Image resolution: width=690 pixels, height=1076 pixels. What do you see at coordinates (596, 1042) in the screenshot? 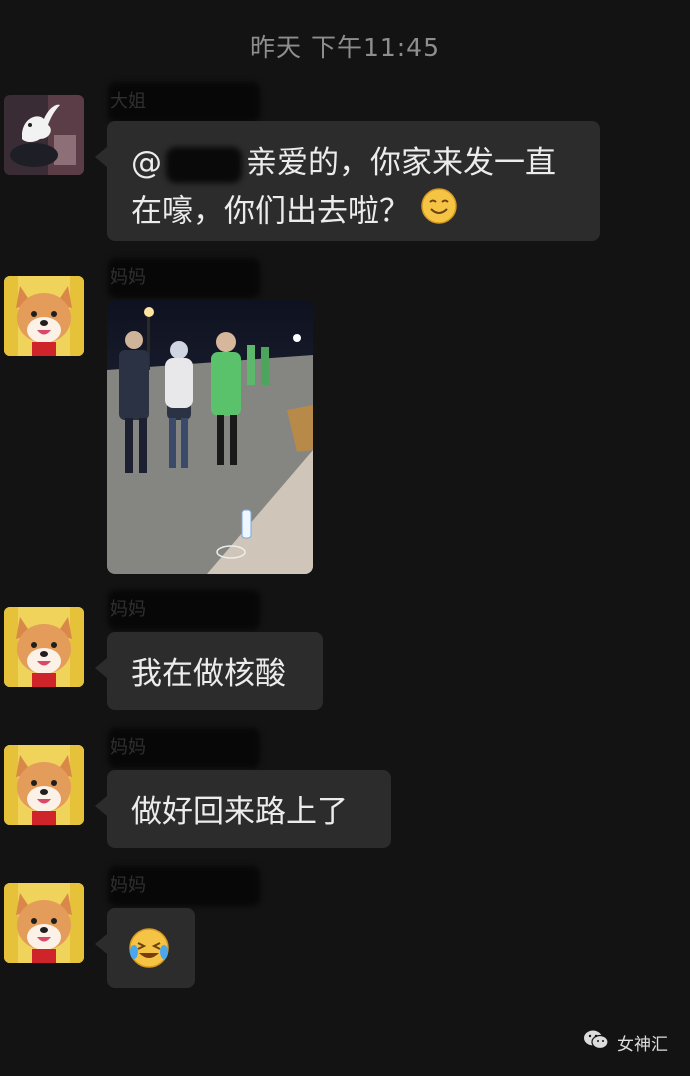
I see `wechat-icon` at bounding box center [596, 1042].